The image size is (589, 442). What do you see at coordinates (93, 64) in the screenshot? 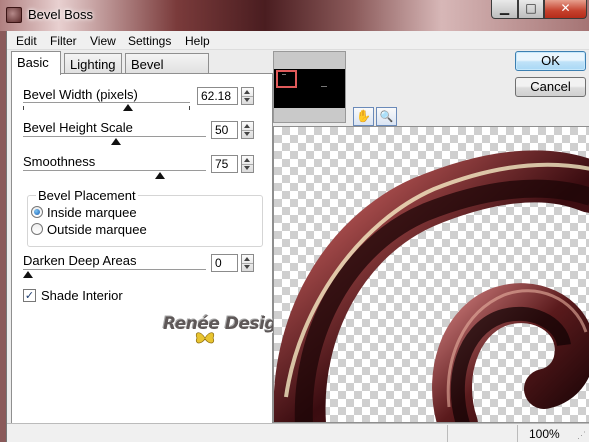
I see `tab-lighting: Lighting` at bounding box center [93, 64].